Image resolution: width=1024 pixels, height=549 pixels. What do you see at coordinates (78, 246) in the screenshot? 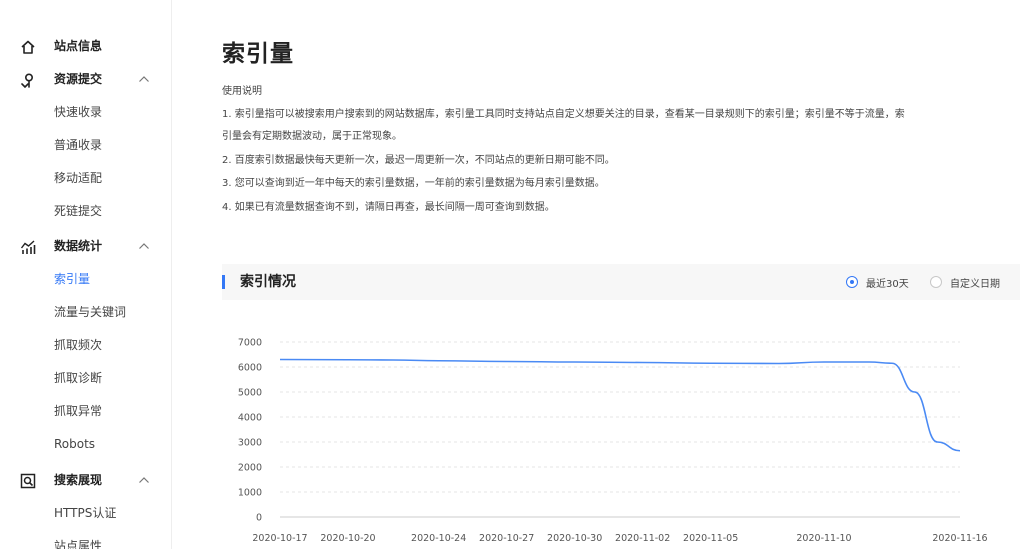
I see `nav-group-label: 数据统计` at bounding box center [78, 246].